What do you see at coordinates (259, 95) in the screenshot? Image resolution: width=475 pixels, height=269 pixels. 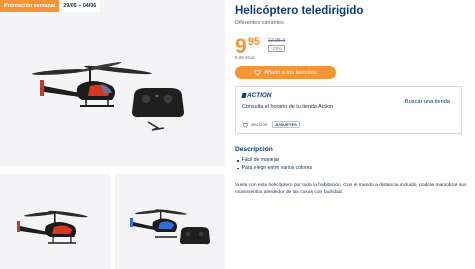 I see `store-brand-label: ACTION` at bounding box center [259, 95].